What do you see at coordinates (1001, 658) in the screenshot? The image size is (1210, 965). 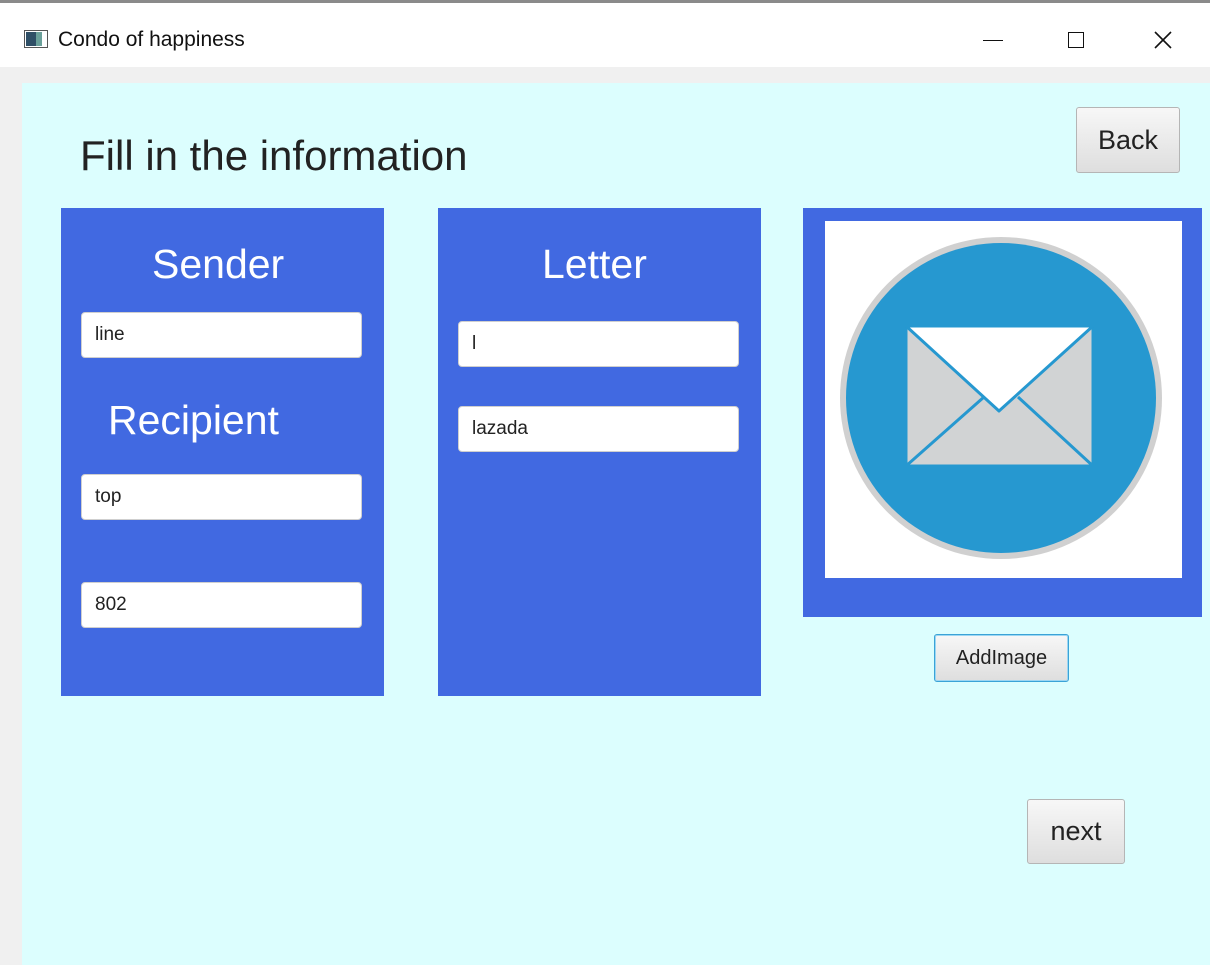 I see `add-image-button: AddImage` at bounding box center [1001, 658].